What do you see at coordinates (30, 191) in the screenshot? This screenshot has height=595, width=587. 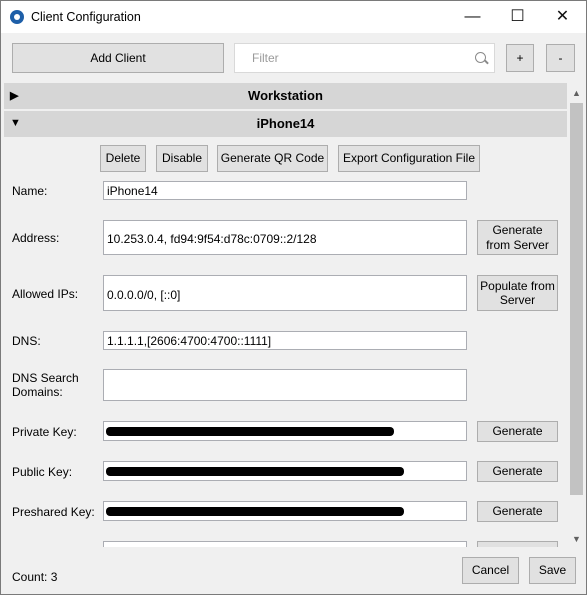 I see `name-label: Name:` at bounding box center [30, 191].